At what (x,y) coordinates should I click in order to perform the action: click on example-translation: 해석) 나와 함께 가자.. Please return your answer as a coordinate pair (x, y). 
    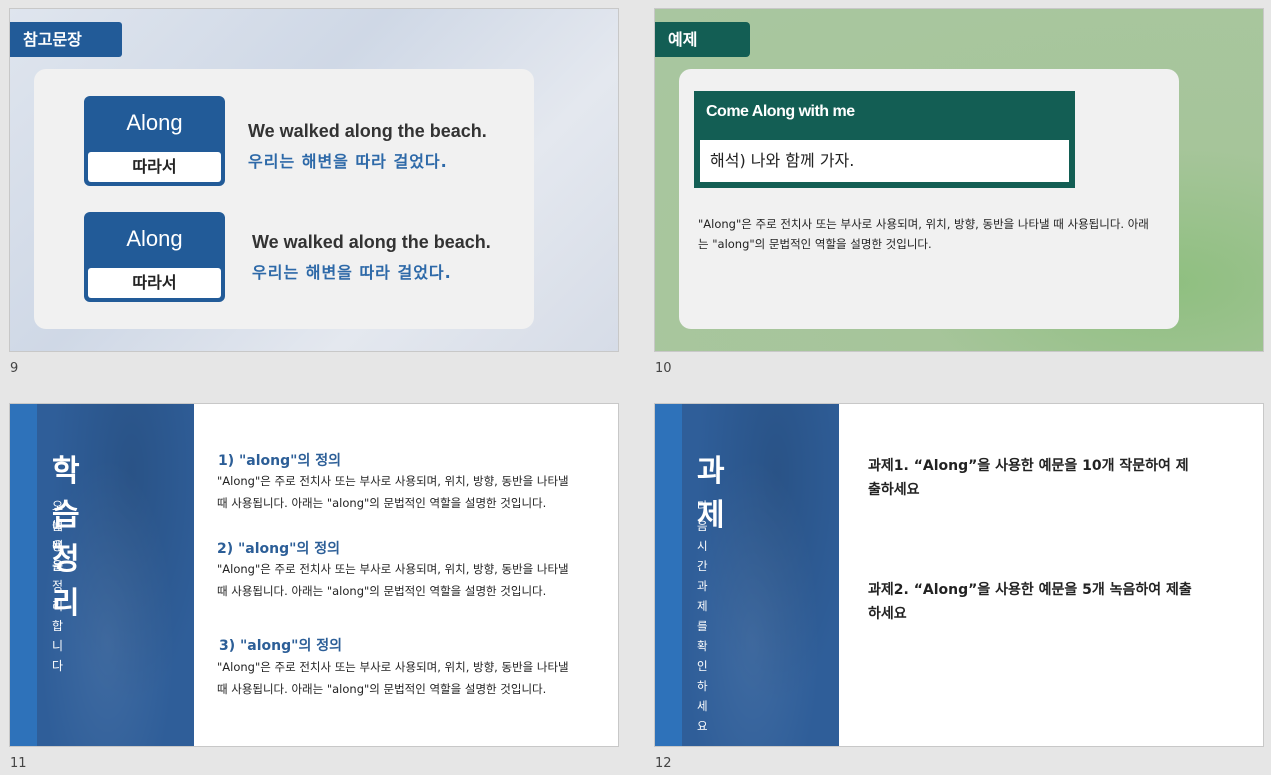
    Looking at the image, I should click on (884, 161).